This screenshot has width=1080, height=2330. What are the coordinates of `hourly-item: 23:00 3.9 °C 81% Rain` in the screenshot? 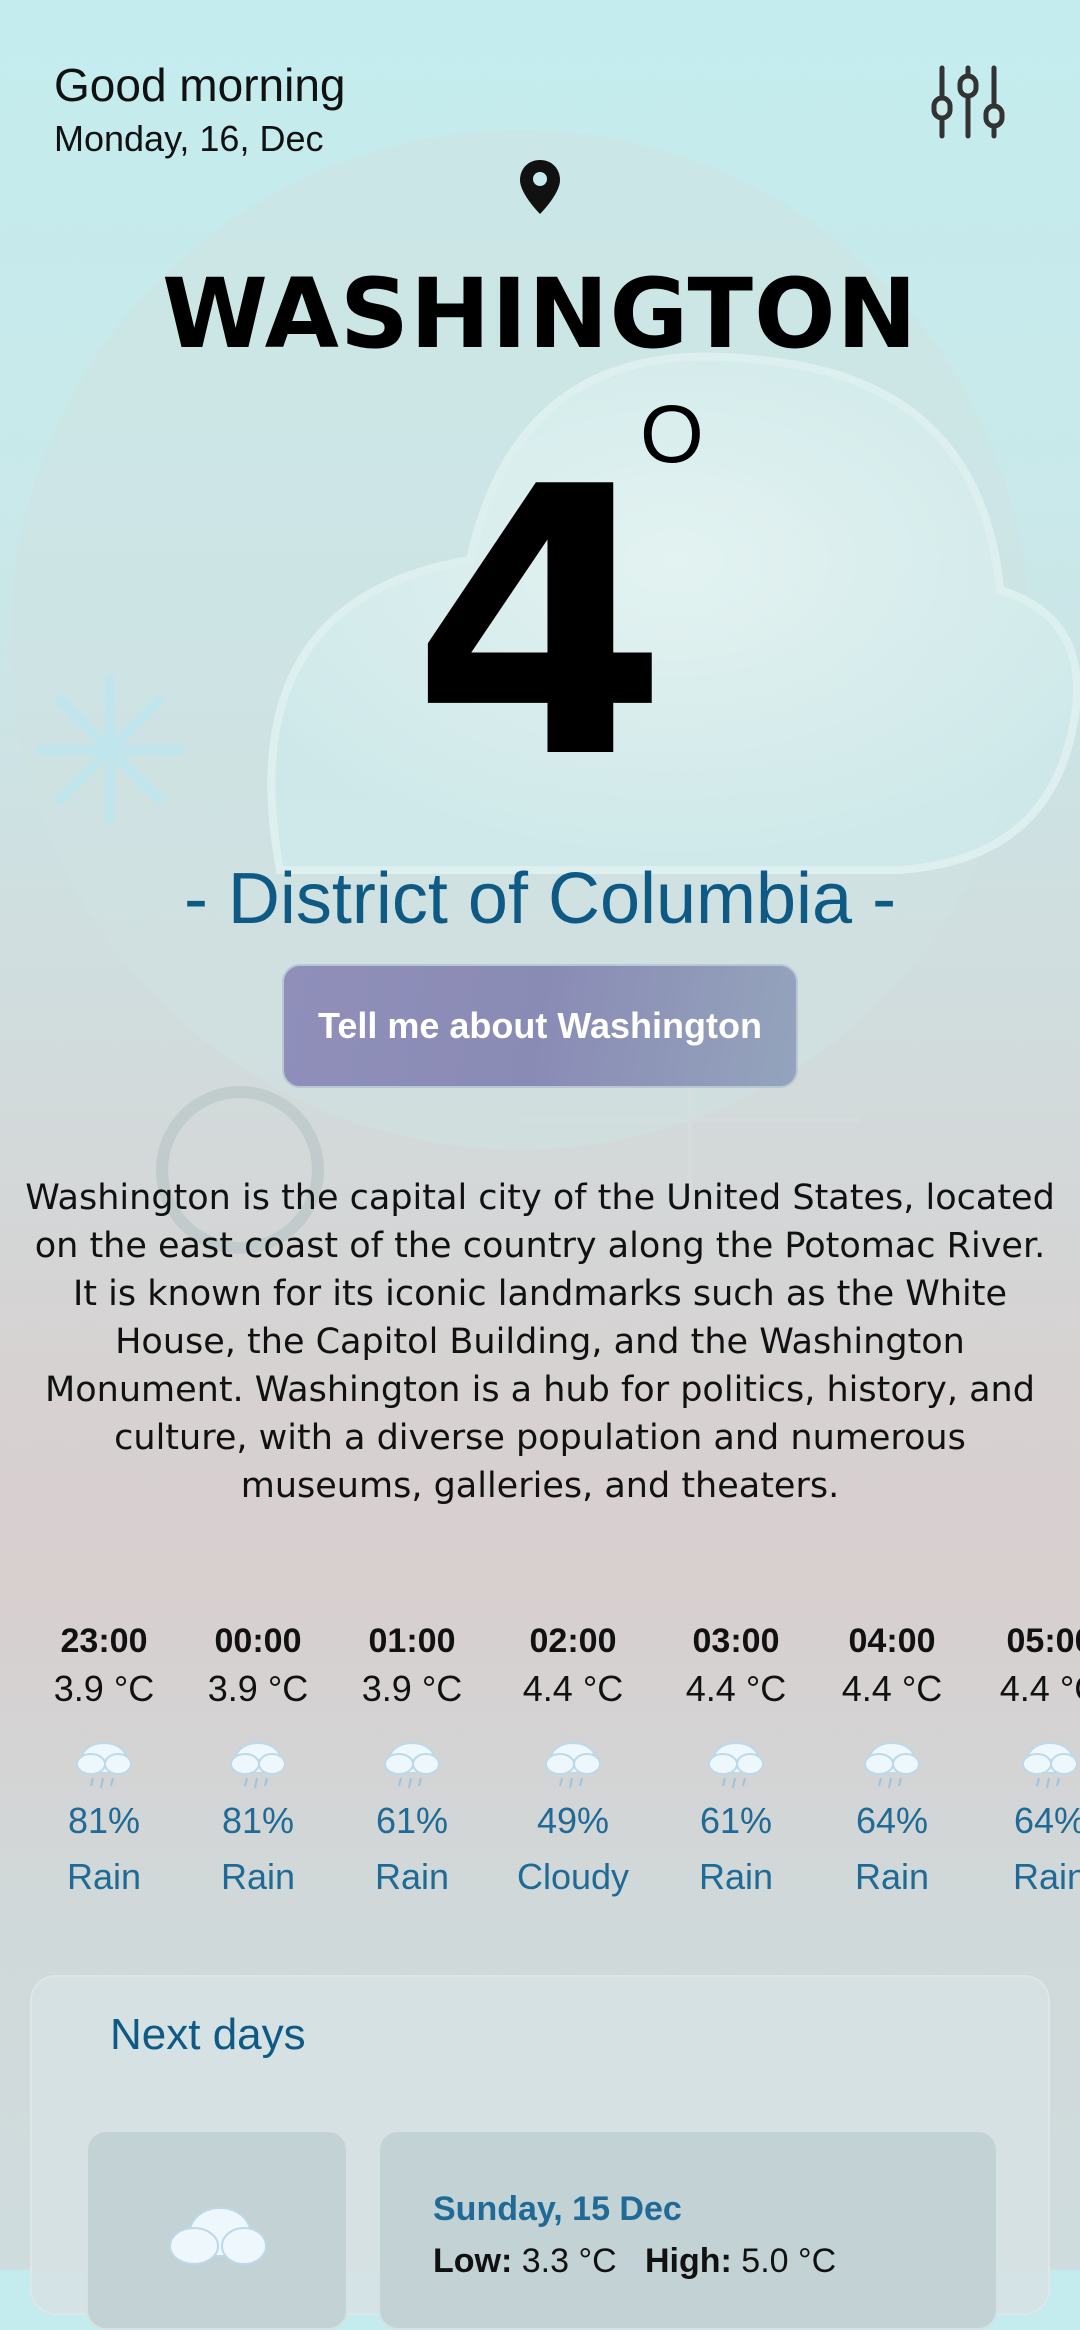 It's located at (104, 1760).